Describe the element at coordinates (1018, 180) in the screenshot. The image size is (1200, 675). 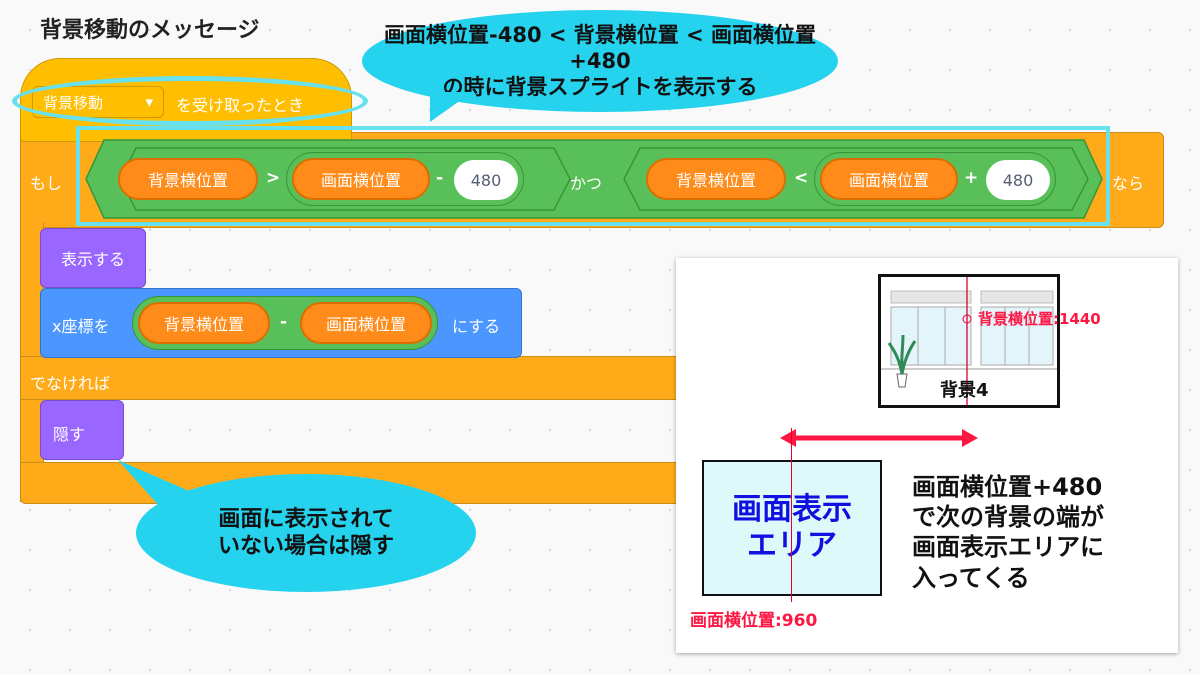
I see `number-input-right: 480` at that location.